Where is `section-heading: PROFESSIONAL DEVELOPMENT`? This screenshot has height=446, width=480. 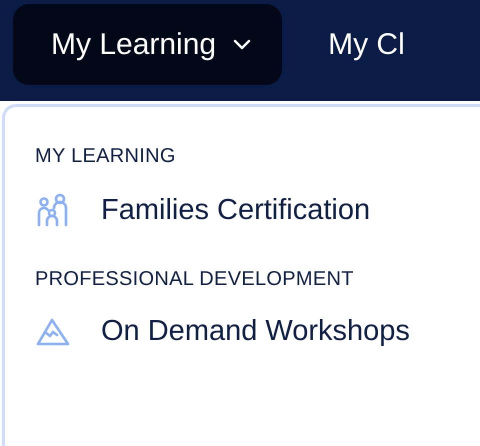
section-heading: PROFESSIONAL DEVELOPMENT is located at coordinates (195, 279).